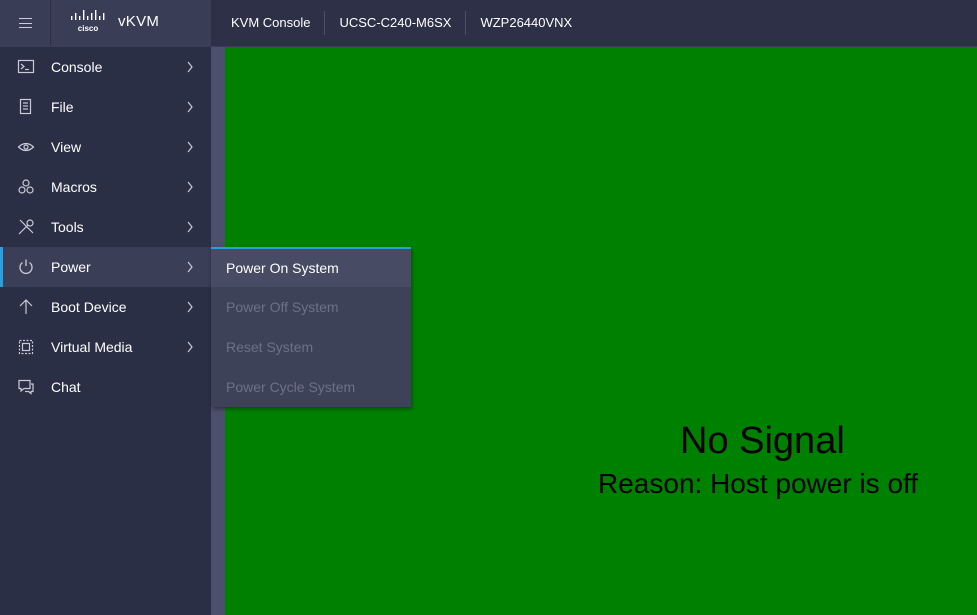  What do you see at coordinates (311, 268) in the screenshot?
I see `power-on-system-item: Power On System` at bounding box center [311, 268].